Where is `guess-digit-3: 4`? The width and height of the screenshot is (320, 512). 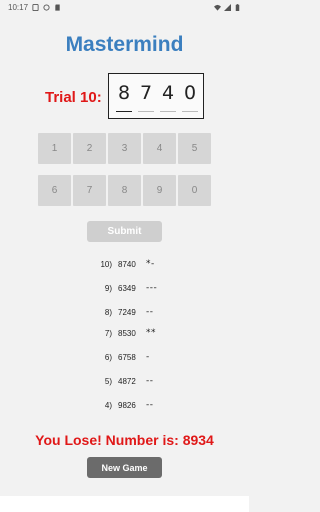 guess-digit-3: 4 is located at coordinates (168, 96).